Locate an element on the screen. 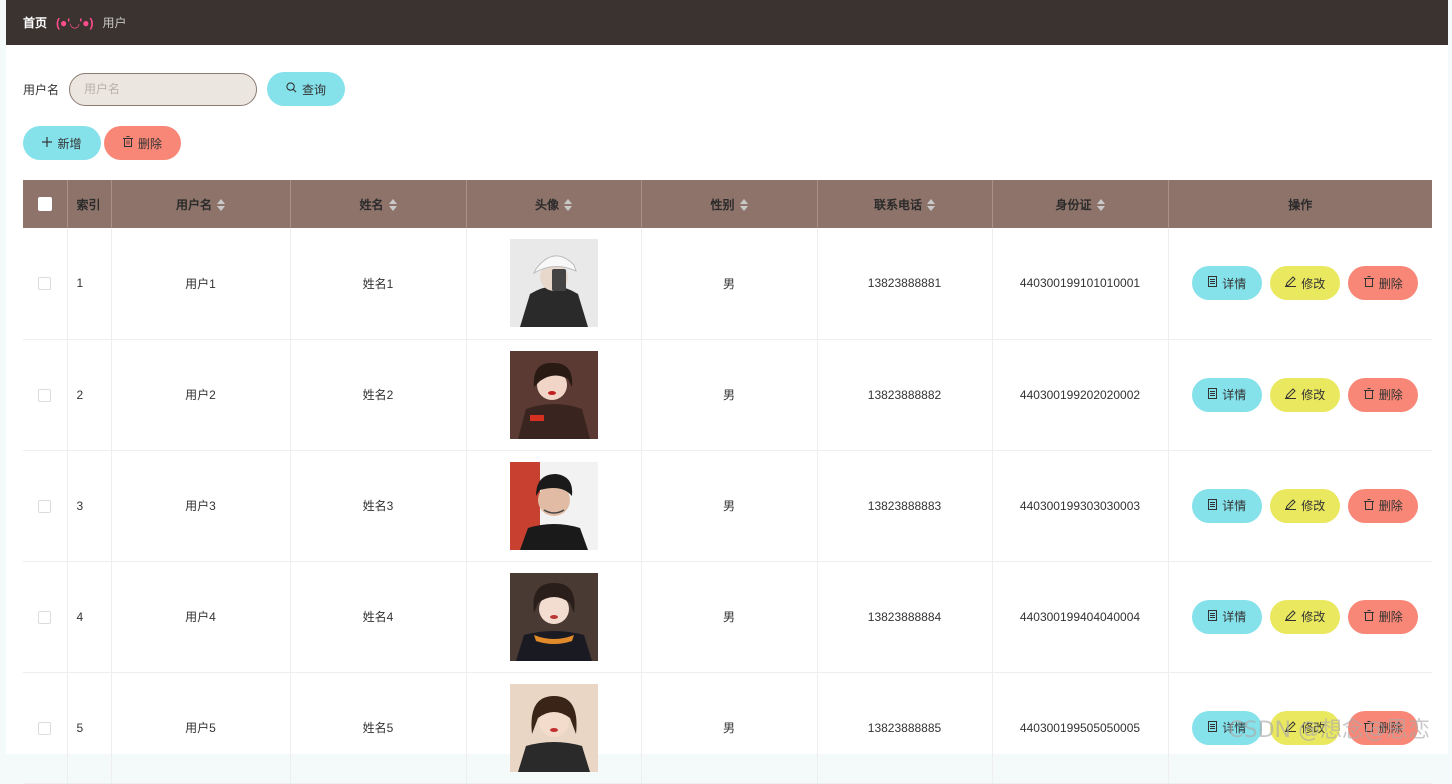  header-select-all is located at coordinates (45, 204).